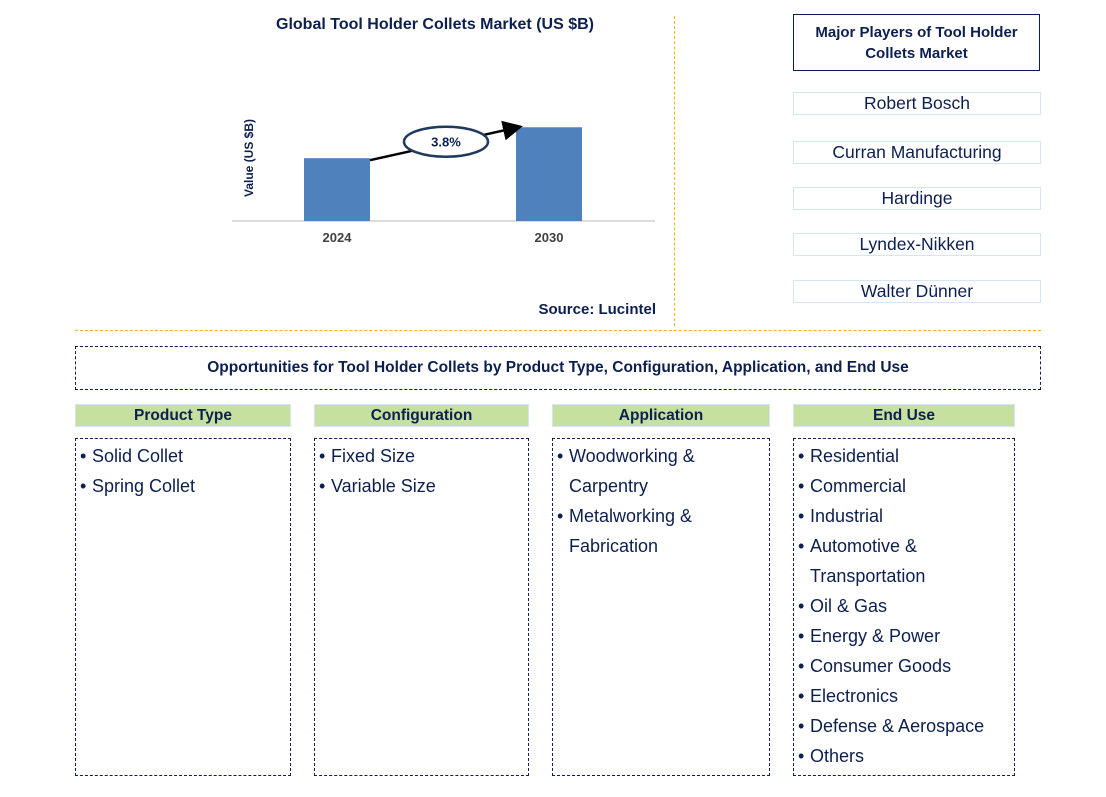  What do you see at coordinates (904, 666) in the screenshot?
I see `list-item: Consumer Goods` at bounding box center [904, 666].